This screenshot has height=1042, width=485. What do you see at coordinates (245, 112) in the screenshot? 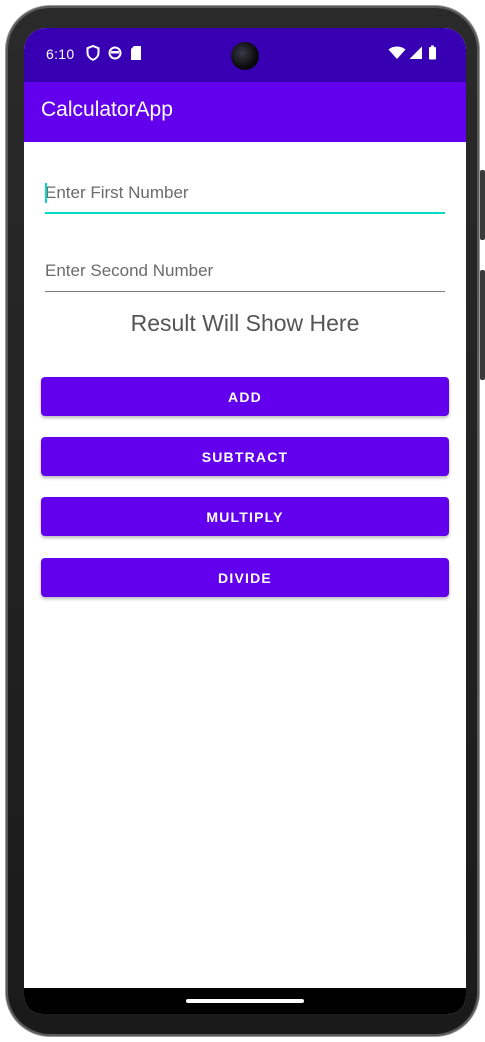
I see `app-bar: CalculatorApp` at bounding box center [245, 112].